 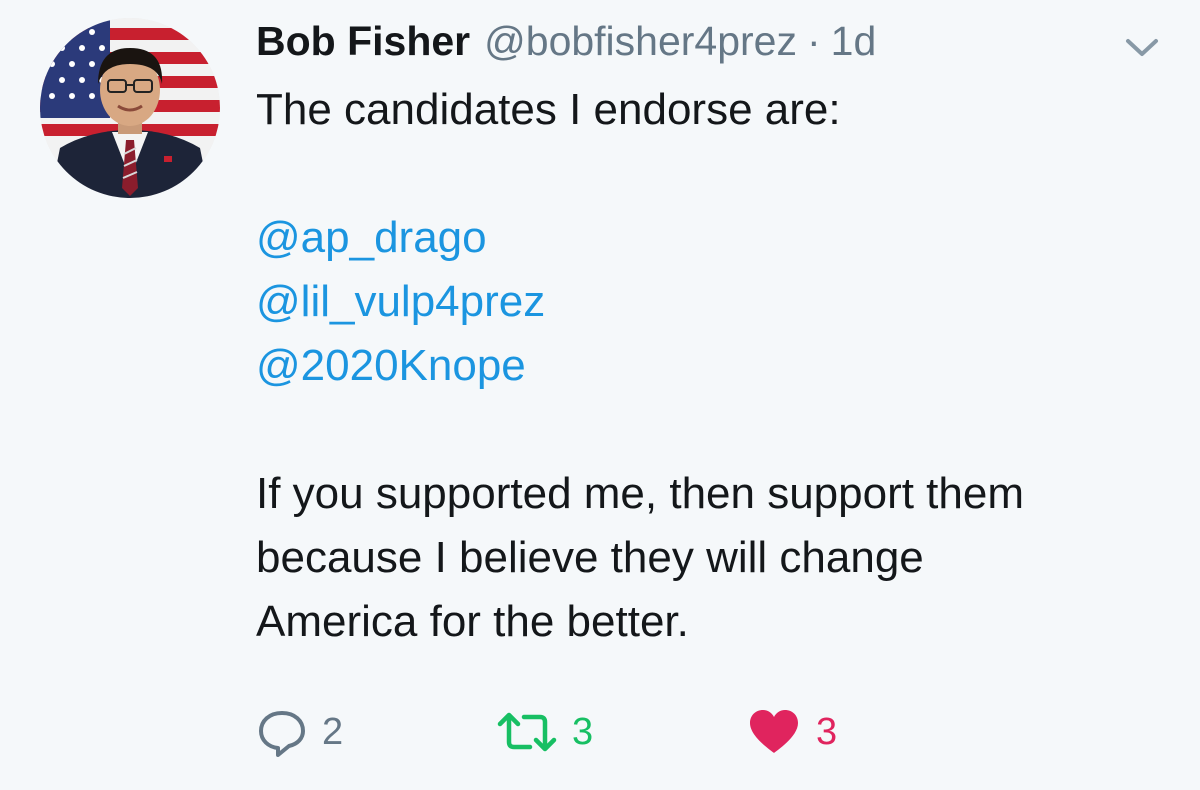 I want to click on retweet-button: 3, so click(x=544, y=732).